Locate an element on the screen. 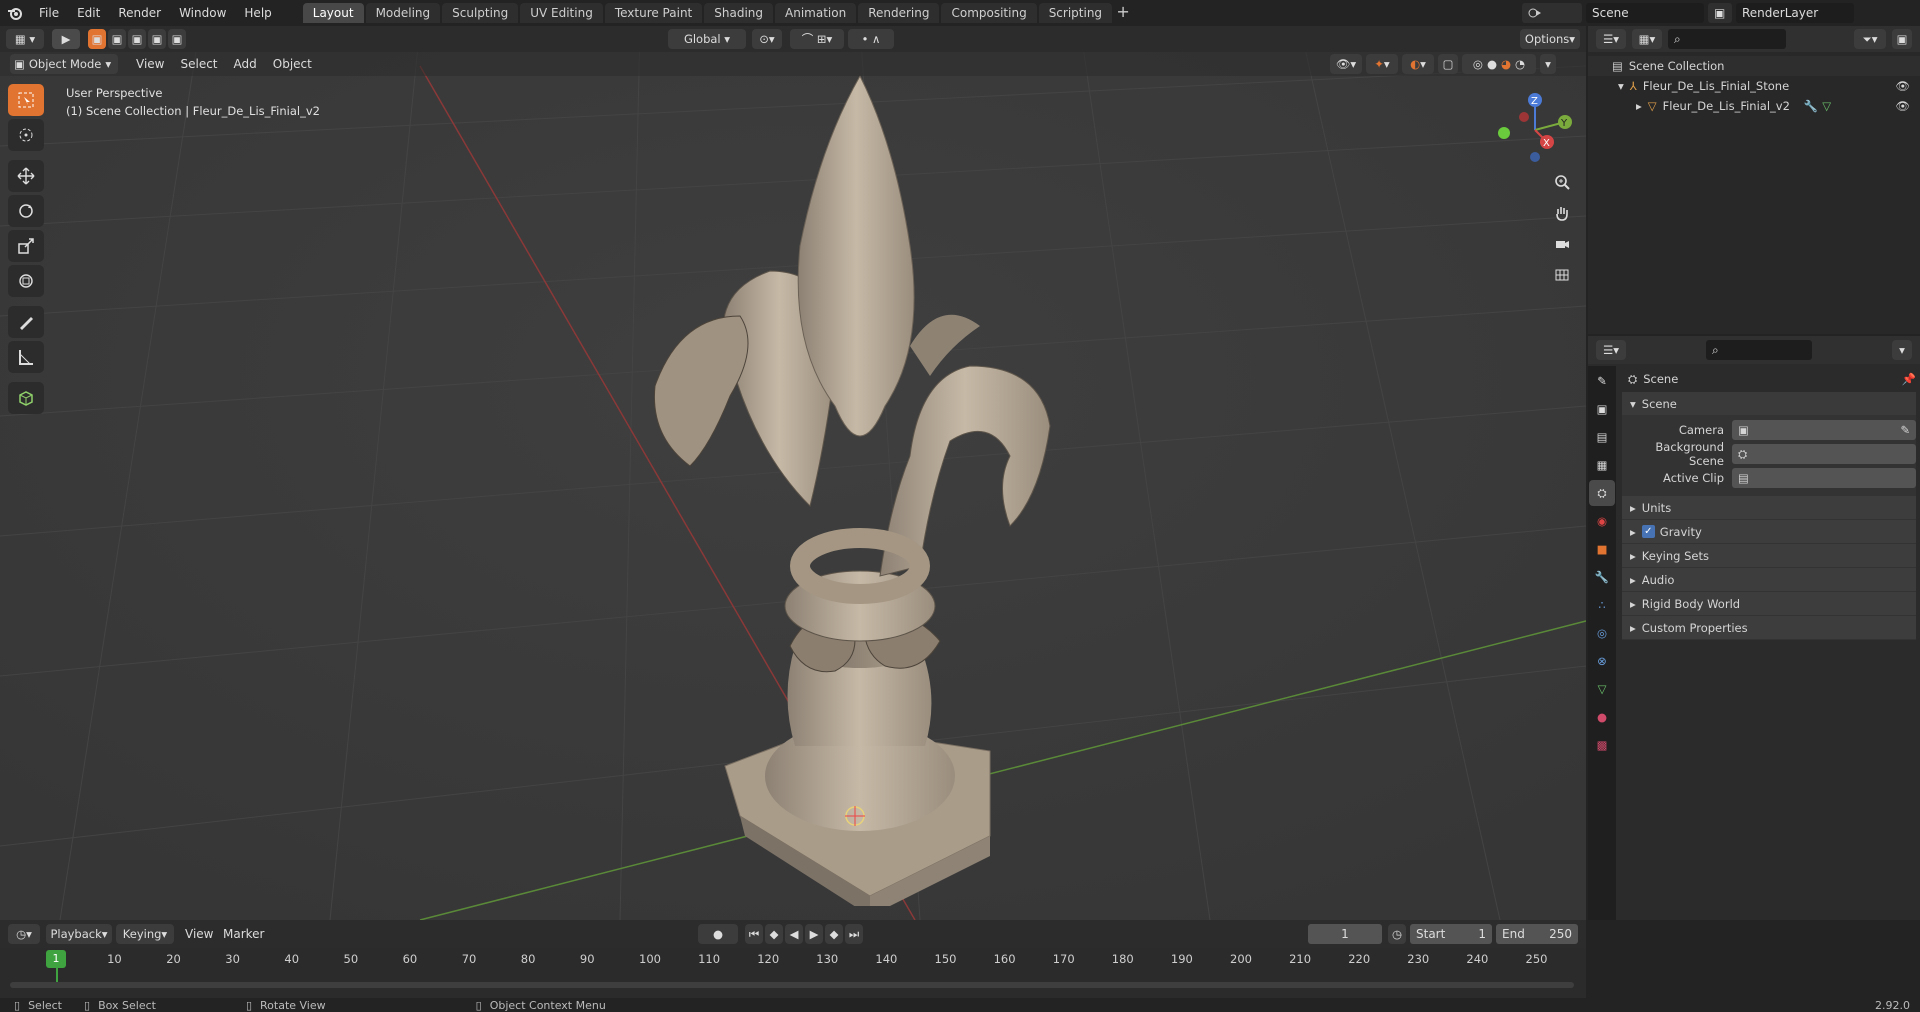 This screenshot has height=1012, width=1920. tab-texture-paint: Texture Paint is located at coordinates (653, 13).